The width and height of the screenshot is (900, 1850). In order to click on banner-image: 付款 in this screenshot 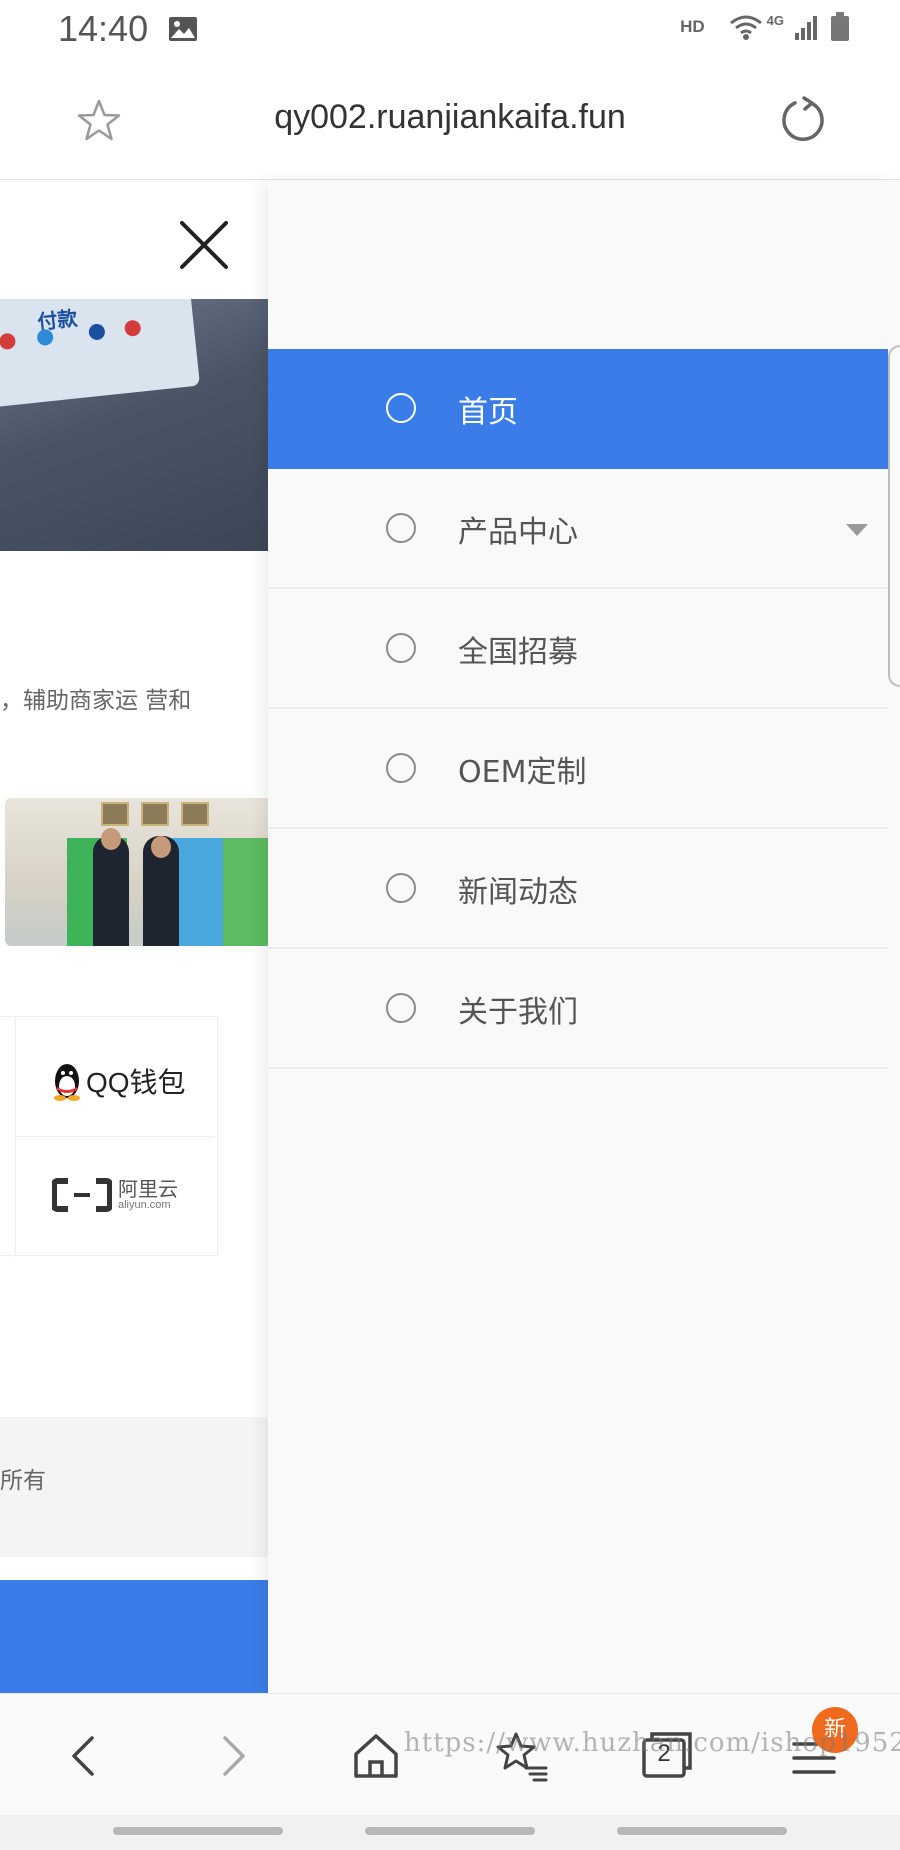, I will do `click(134, 425)`.